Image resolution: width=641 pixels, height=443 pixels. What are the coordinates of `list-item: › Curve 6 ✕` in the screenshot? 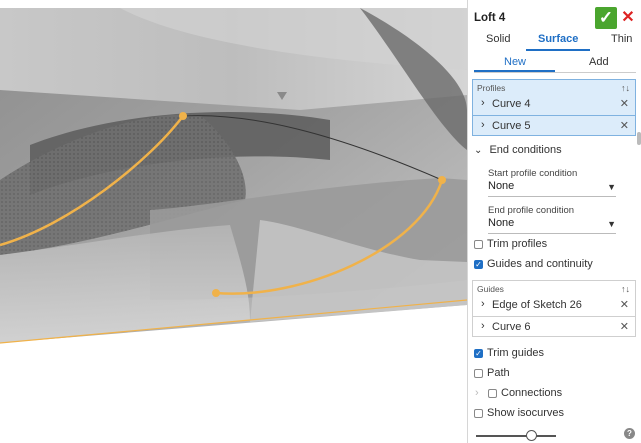 It's located at (555, 327).